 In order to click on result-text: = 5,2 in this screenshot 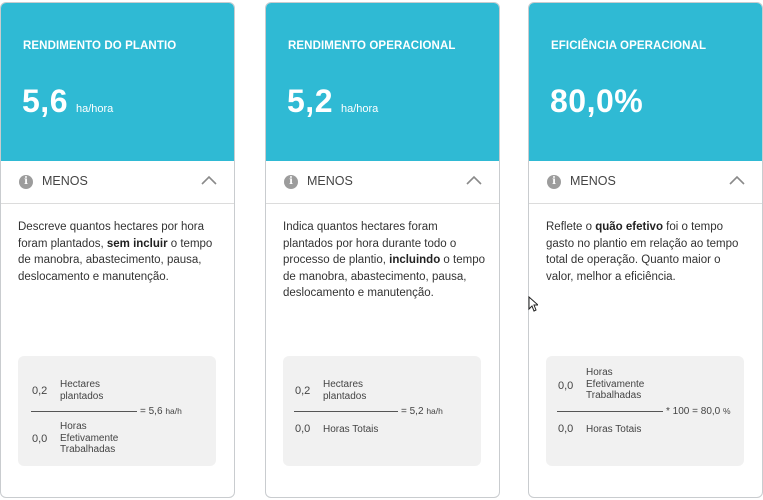, I will do `click(412, 411)`.